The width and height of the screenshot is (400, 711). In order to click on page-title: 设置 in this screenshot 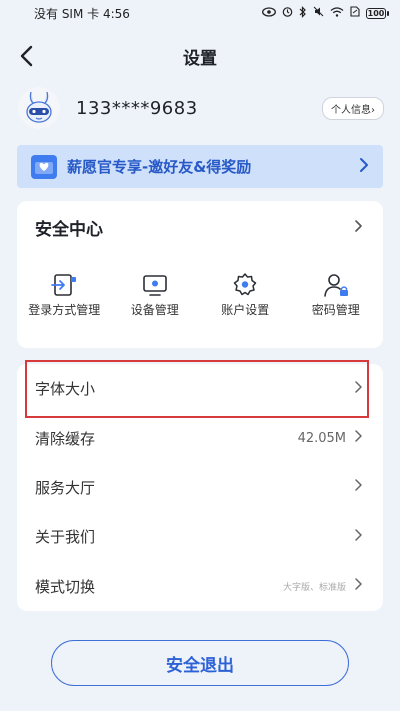, I will do `click(200, 58)`.